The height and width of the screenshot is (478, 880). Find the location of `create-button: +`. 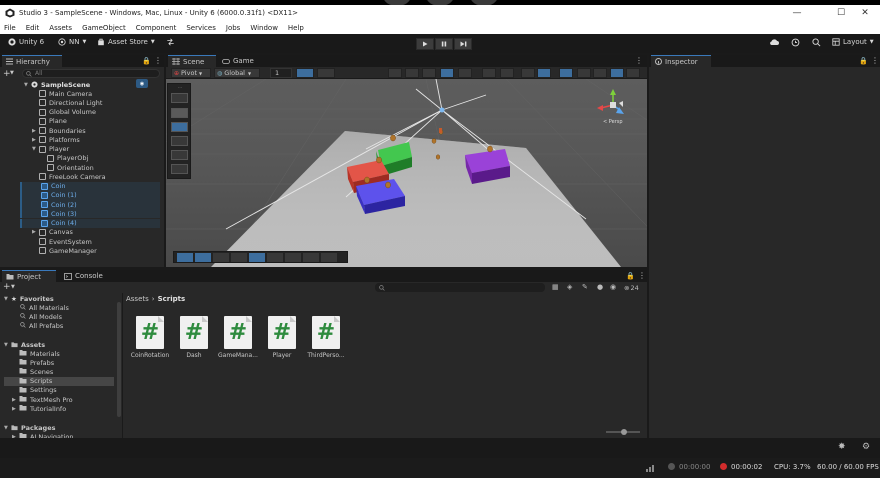

create-button: + is located at coordinates (7, 287).